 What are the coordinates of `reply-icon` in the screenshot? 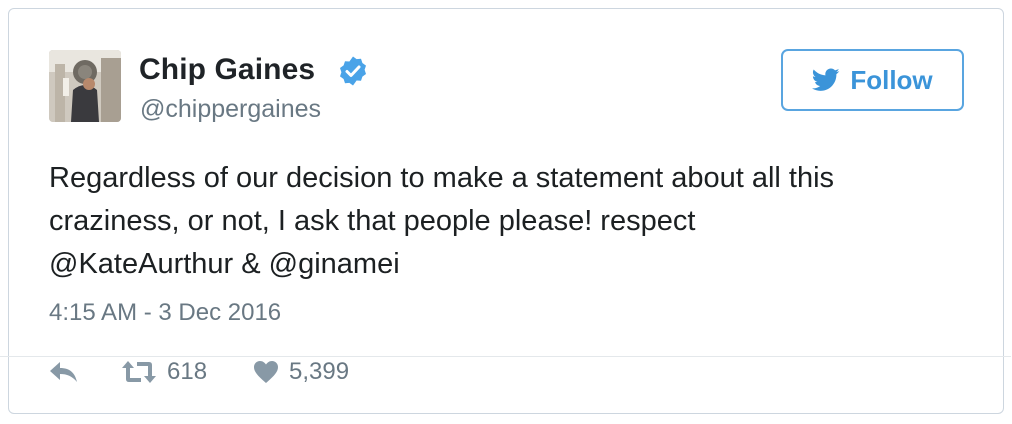 It's located at (63, 372).